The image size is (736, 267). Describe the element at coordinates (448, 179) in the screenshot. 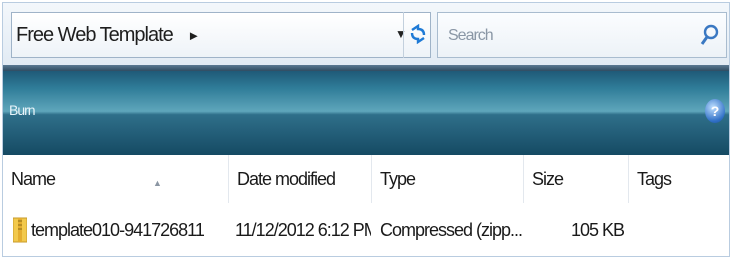

I see `column-header-type: Type` at that location.